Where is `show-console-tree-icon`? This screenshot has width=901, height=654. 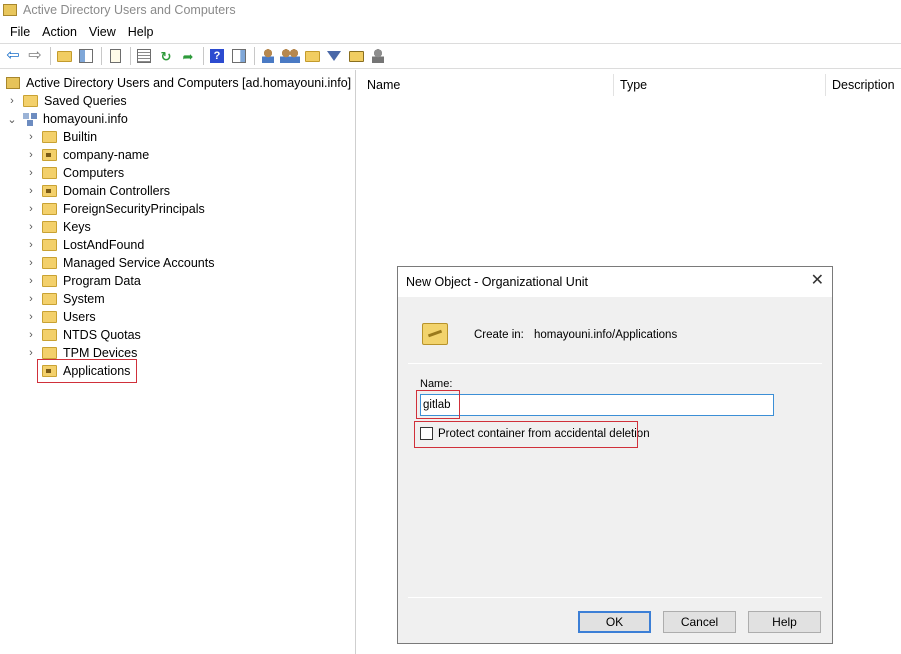 show-console-tree-icon is located at coordinates (86, 56).